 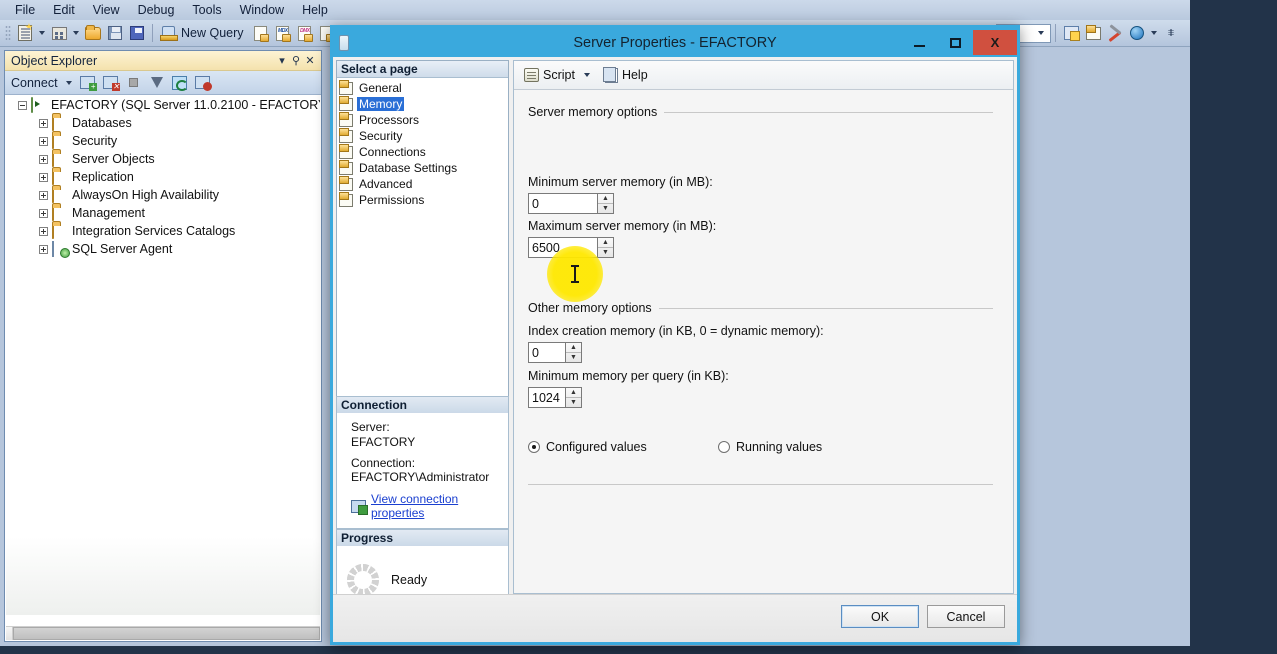 What do you see at coordinates (770, 447) in the screenshot?
I see `running-values-radio: Running values` at bounding box center [770, 447].